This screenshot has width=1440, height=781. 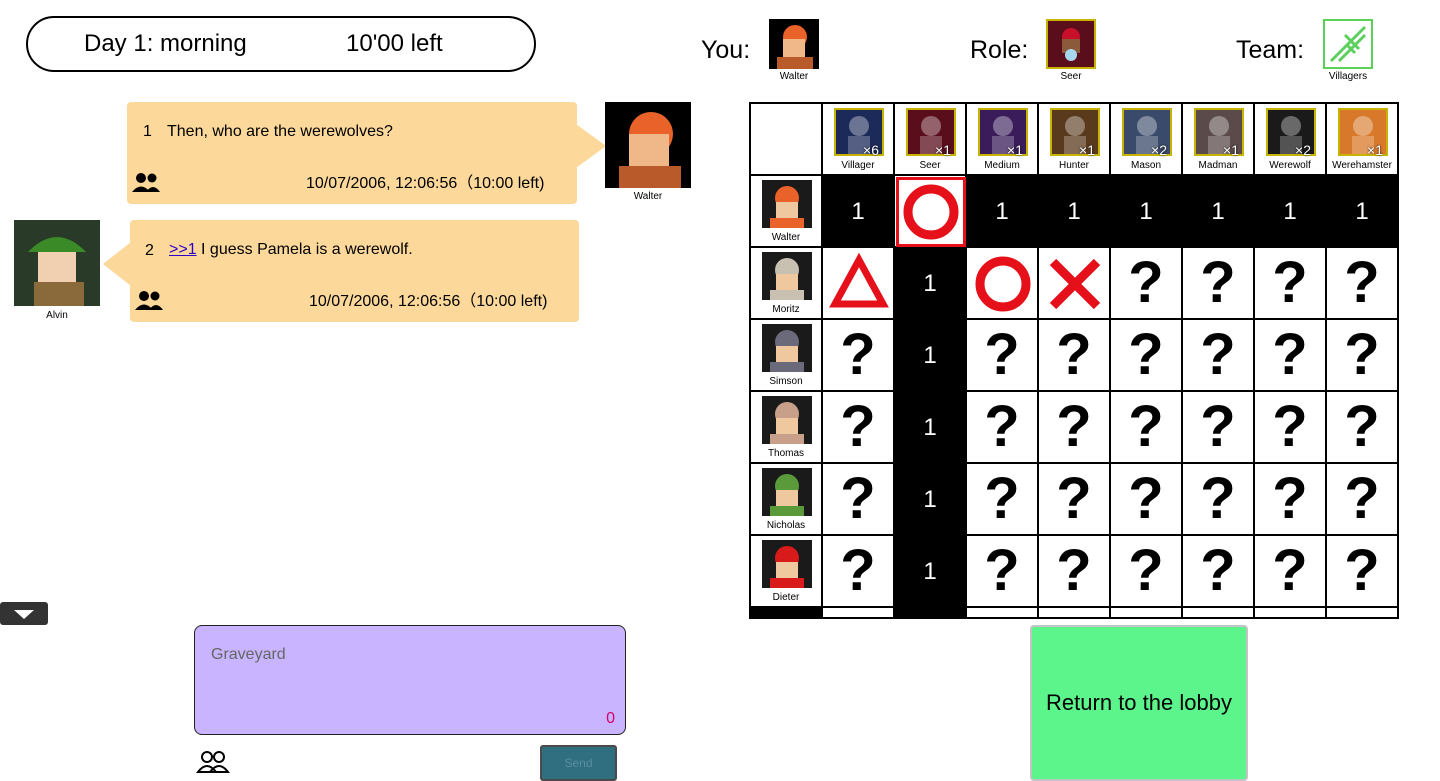 I want to click on role-column-header: ×1 Seer, so click(x=931, y=140).